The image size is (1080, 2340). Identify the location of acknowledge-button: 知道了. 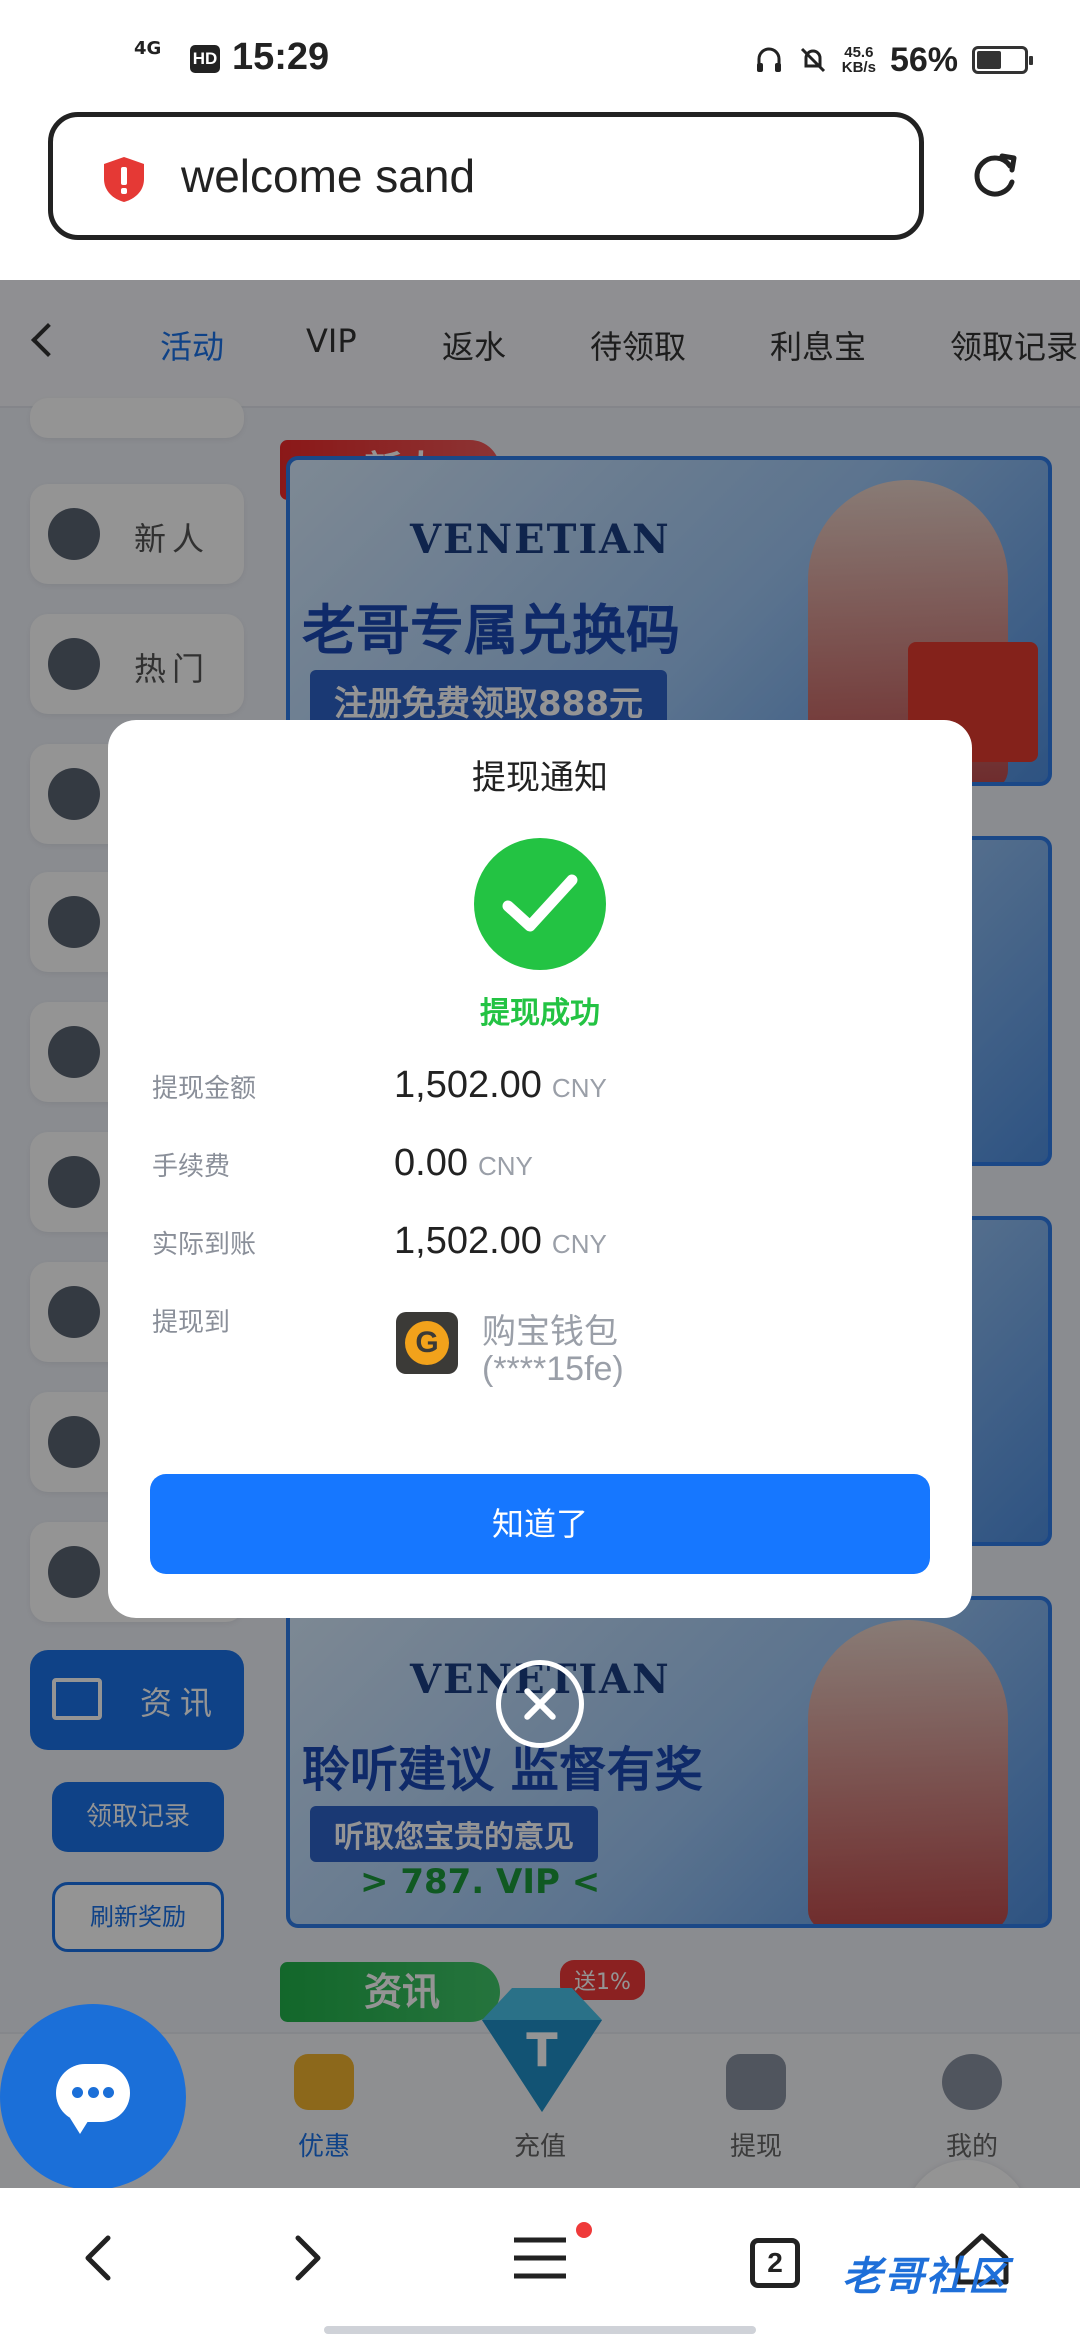
(540, 1524).